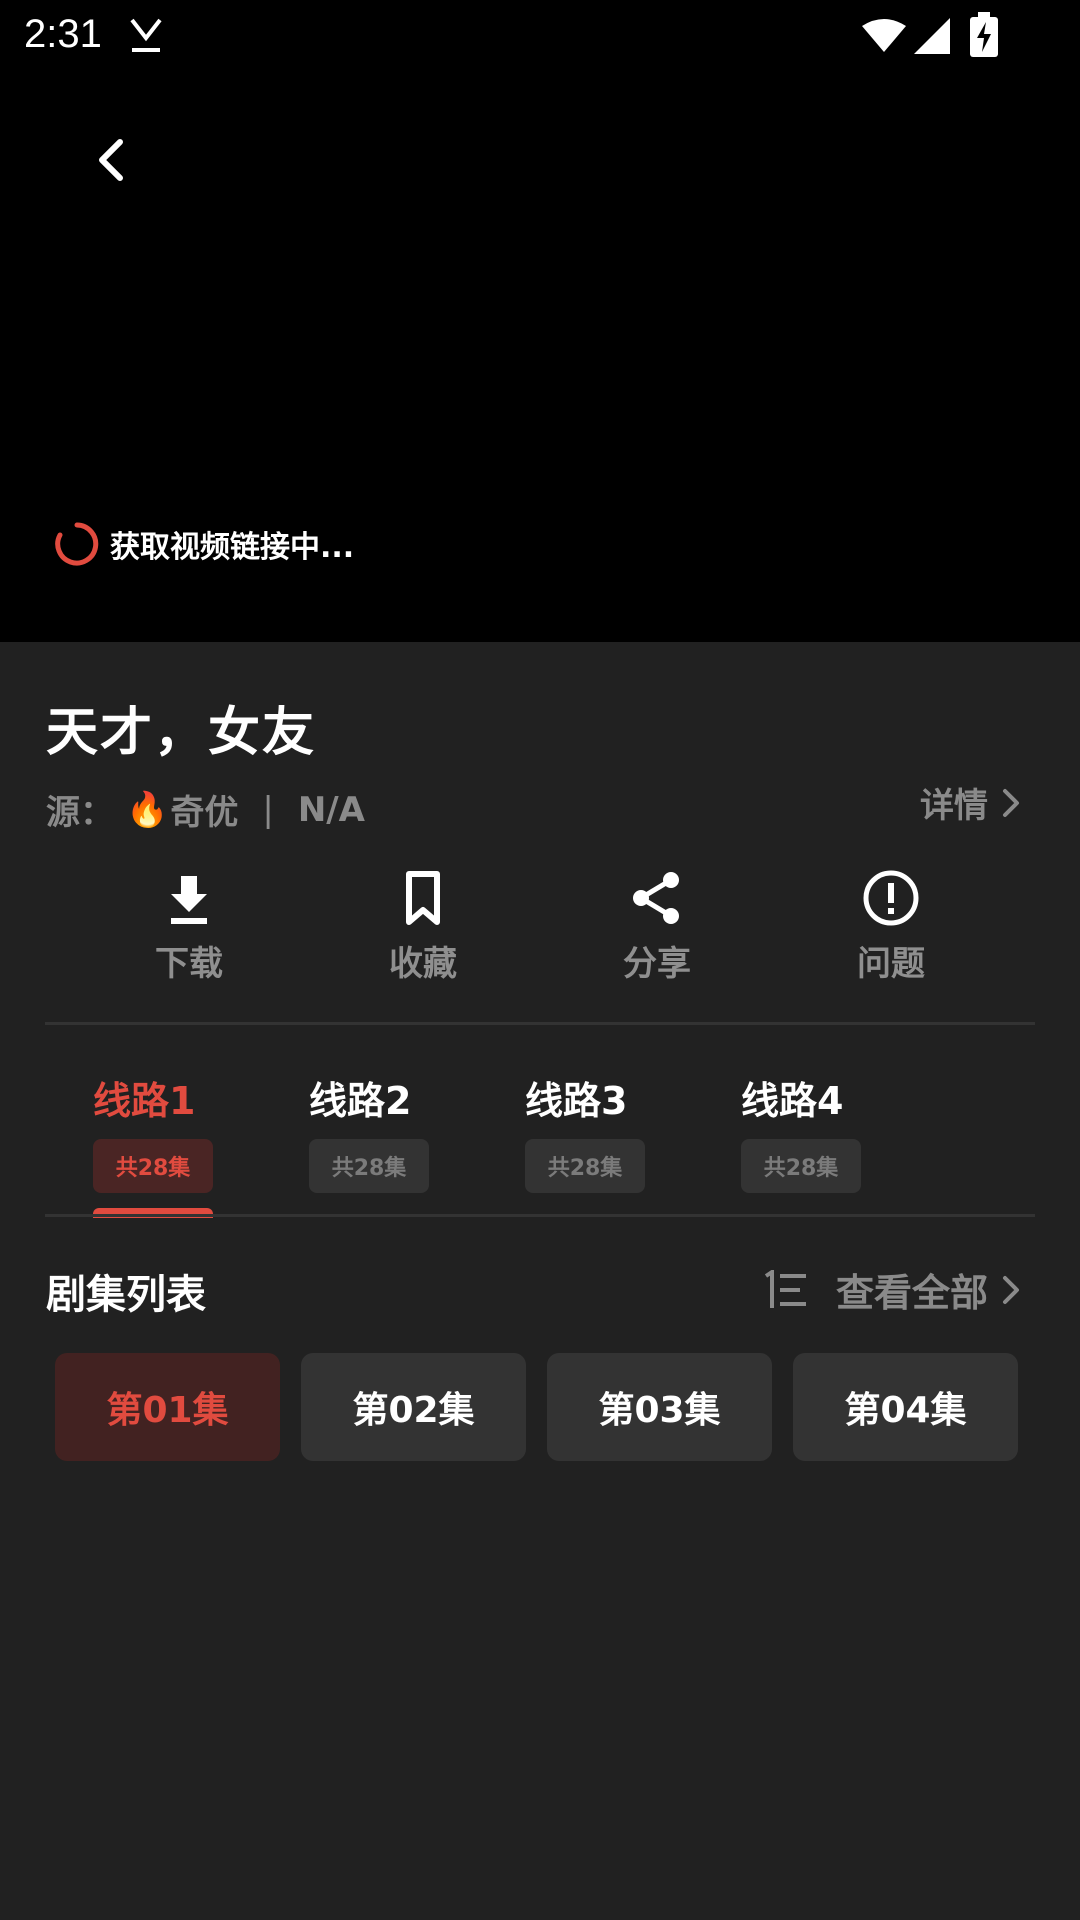  I want to click on line-tabs: 线路1 共28集 线路2 共28集 线路3 共28集 线路4 共28集, so click(525, 1144).